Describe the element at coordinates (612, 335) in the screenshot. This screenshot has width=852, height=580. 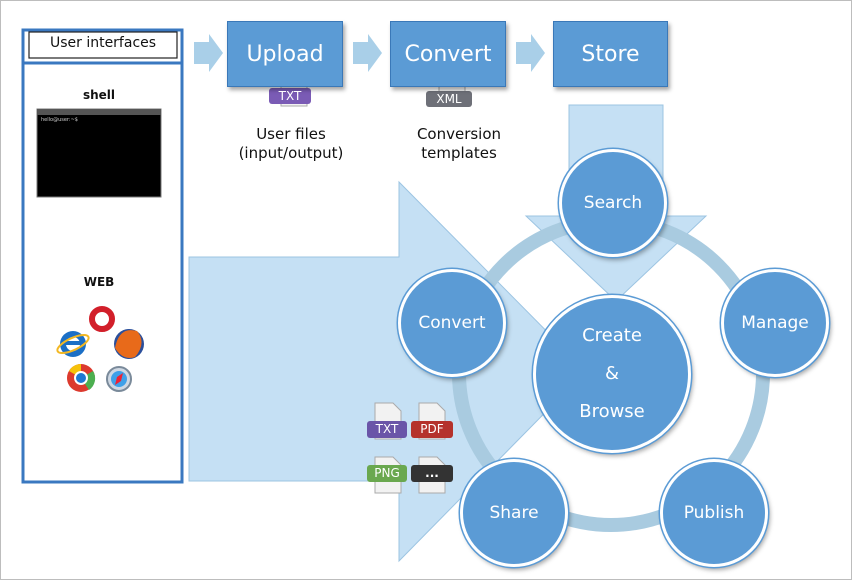
I see `center-line-1: Create` at that location.